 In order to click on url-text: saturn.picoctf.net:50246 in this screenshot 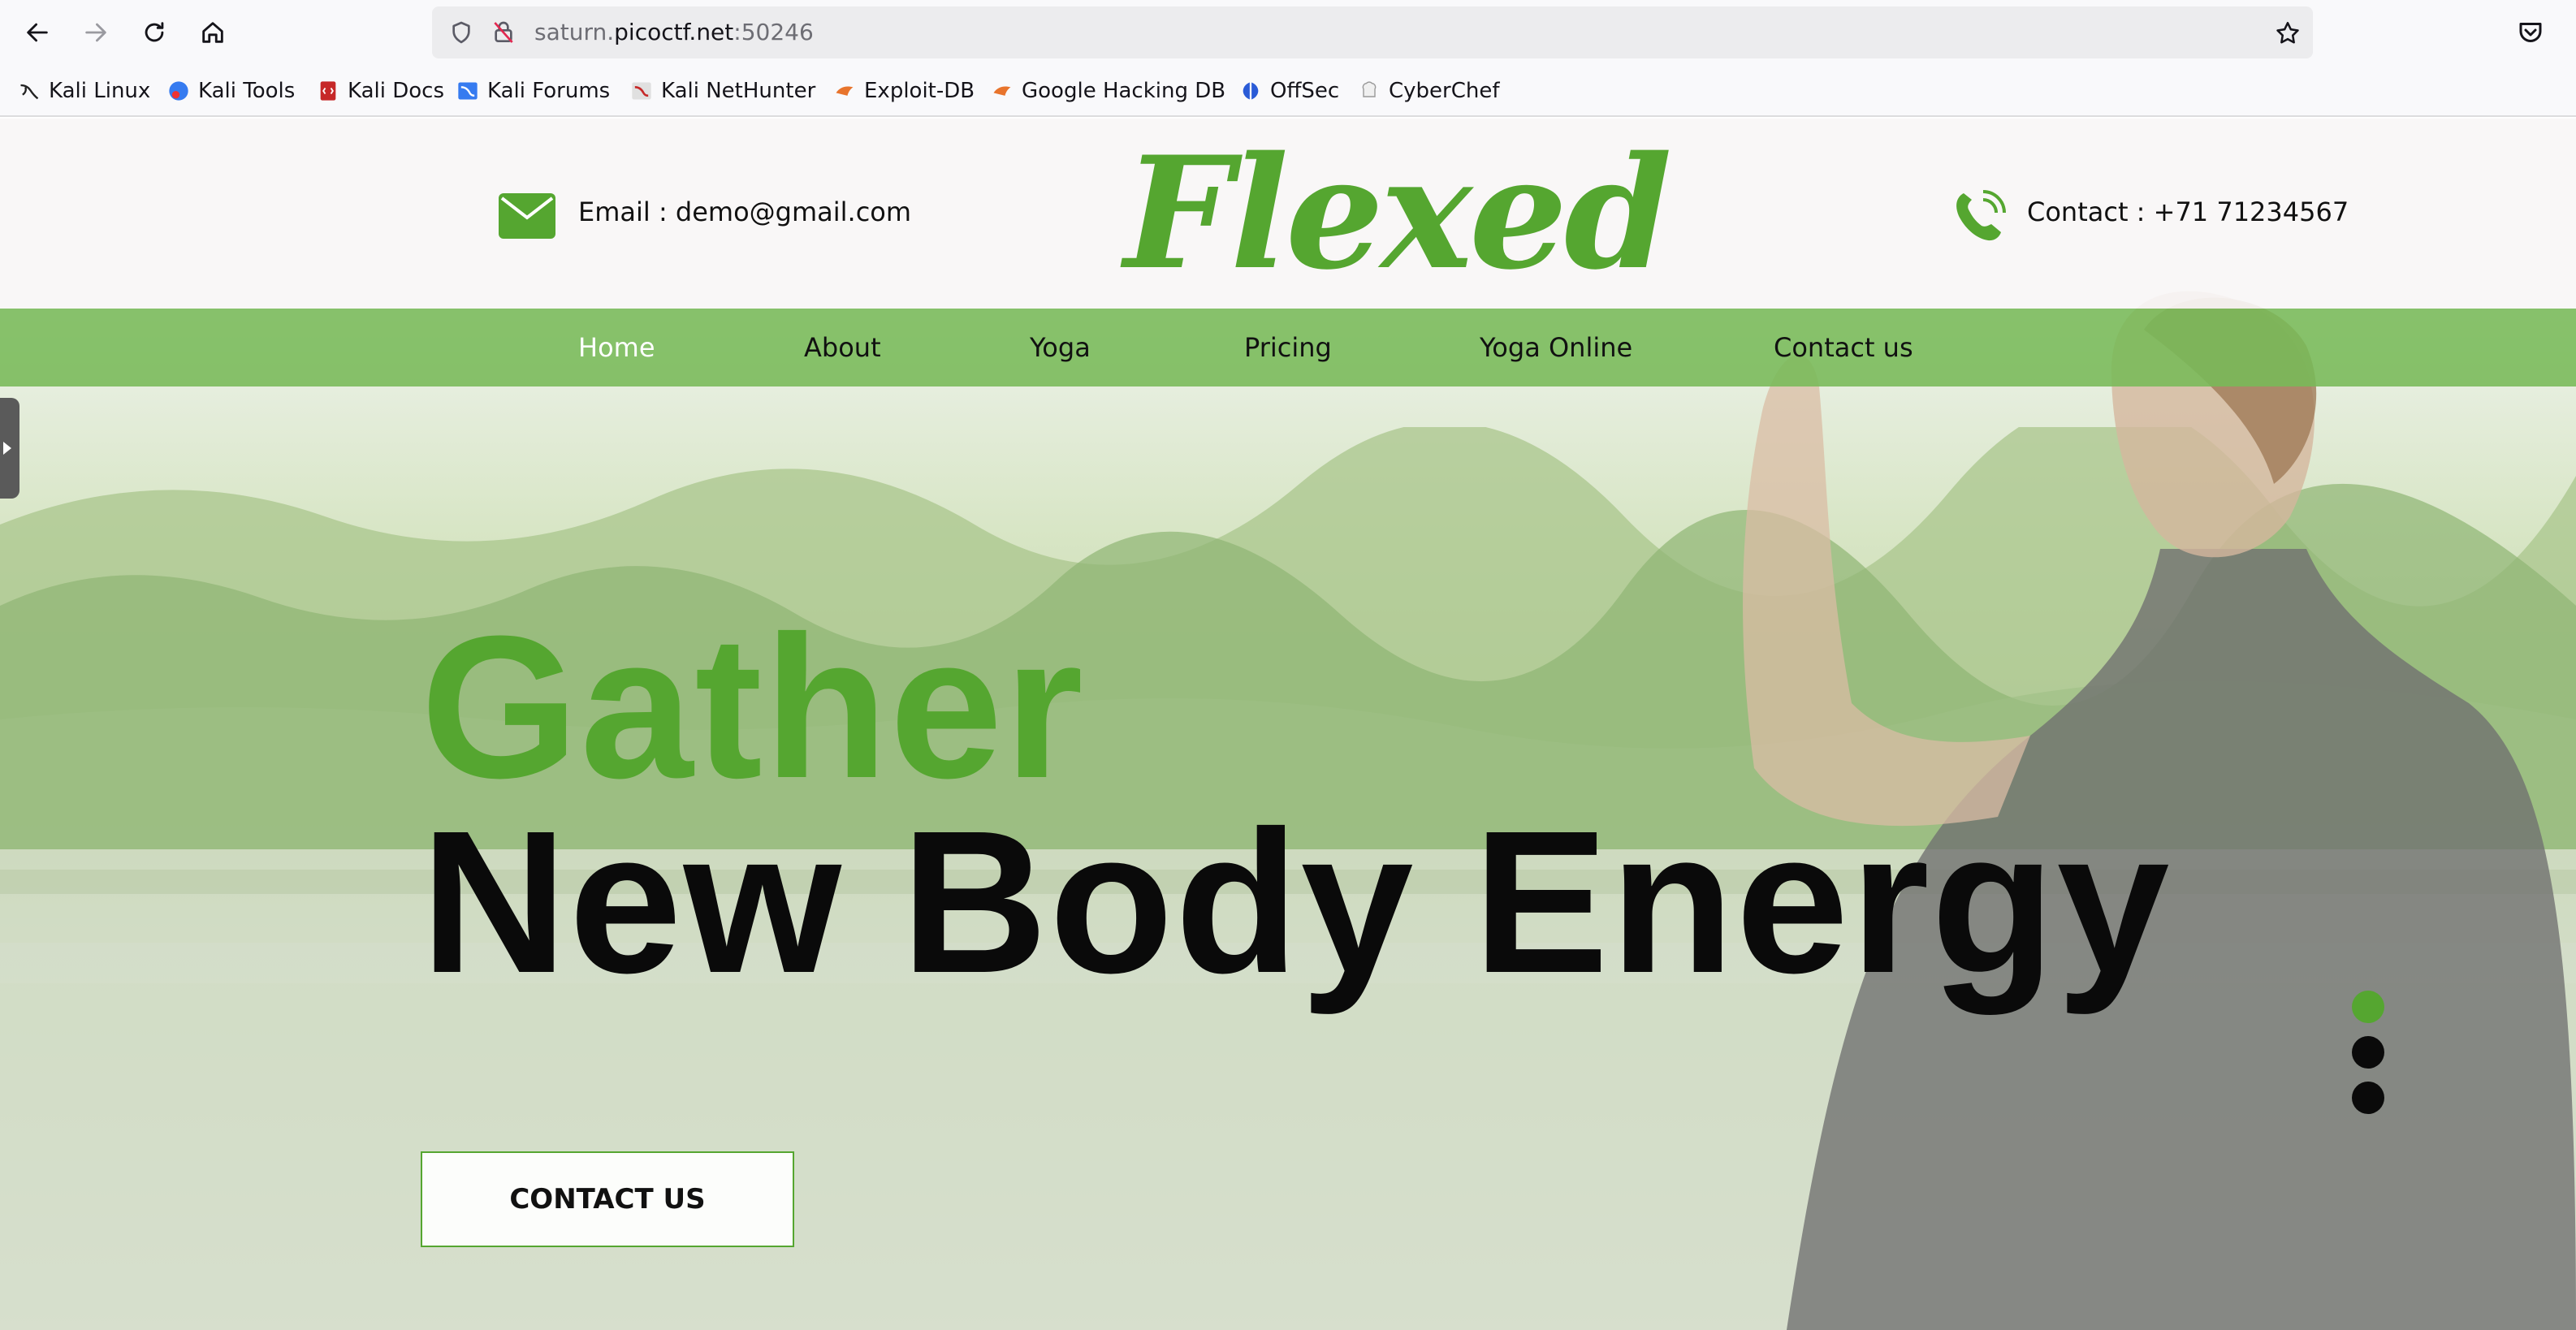, I will do `click(674, 32)`.